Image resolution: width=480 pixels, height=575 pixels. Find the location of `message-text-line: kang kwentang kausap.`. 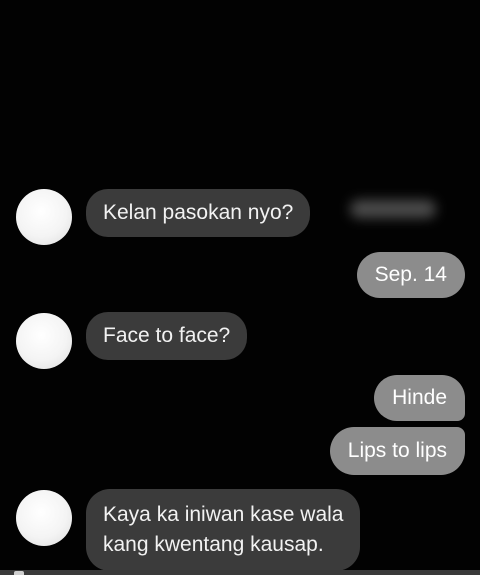

message-text-line: kang kwentang kausap. is located at coordinates (213, 544).